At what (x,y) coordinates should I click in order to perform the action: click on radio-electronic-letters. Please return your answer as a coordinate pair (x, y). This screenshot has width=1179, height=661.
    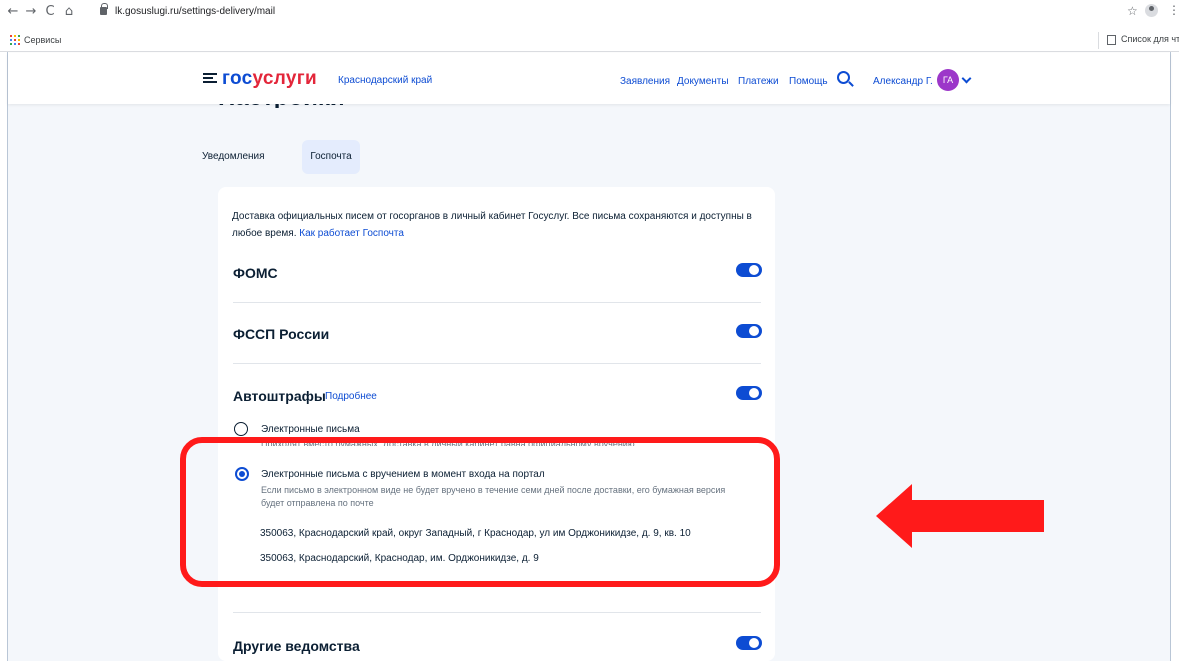
    Looking at the image, I should click on (241, 429).